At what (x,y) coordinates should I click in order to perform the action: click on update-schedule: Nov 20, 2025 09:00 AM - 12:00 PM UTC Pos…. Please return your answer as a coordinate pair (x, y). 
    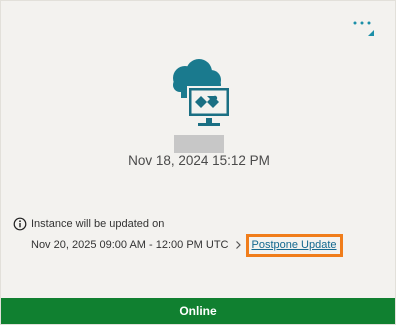
    Looking at the image, I should click on (187, 245).